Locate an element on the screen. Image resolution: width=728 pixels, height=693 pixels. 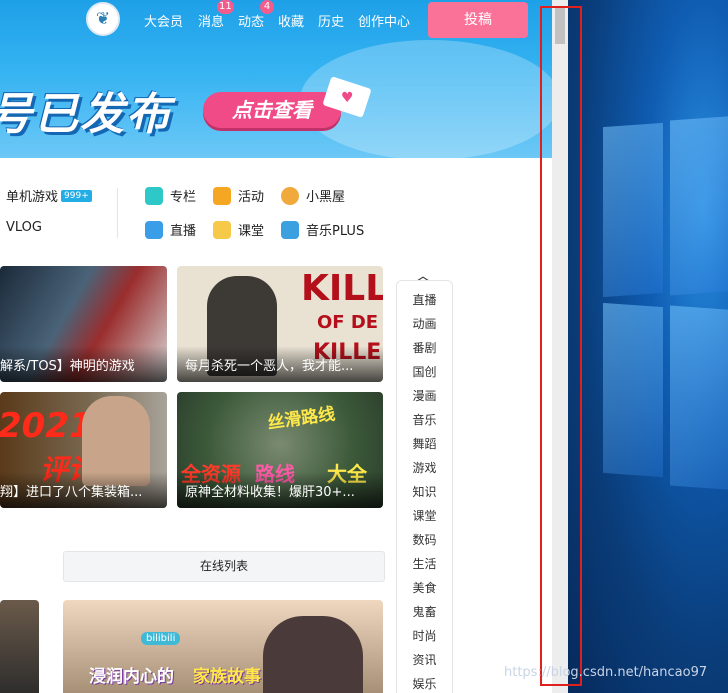
nav-messages-label: 消息 is located at coordinates (211, 22).